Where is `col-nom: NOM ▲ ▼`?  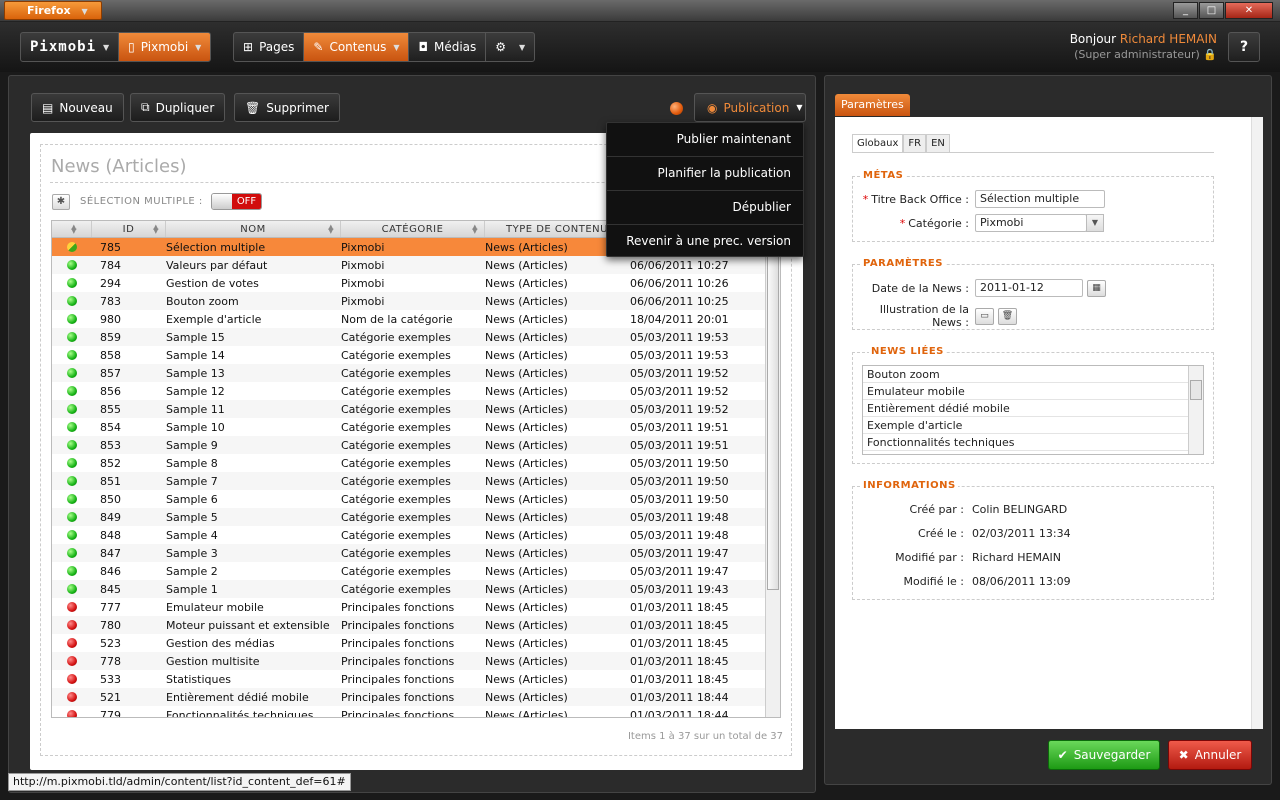
col-nom: NOM ▲ ▼ is located at coordinates (253, 229).